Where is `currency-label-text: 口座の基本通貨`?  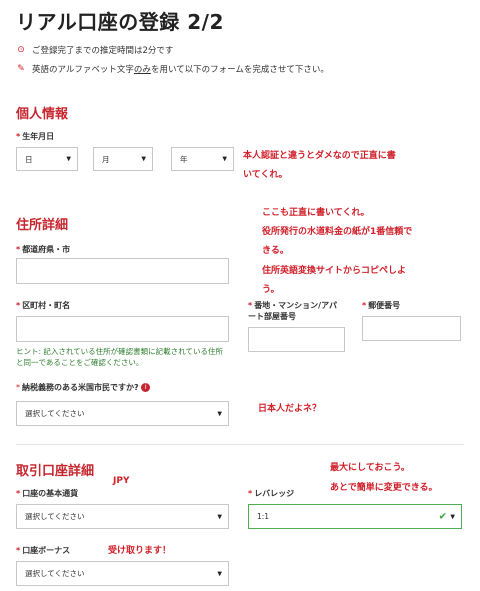
currency-label-text: 口座の基本通貨 is located at coordinates (50, 493).